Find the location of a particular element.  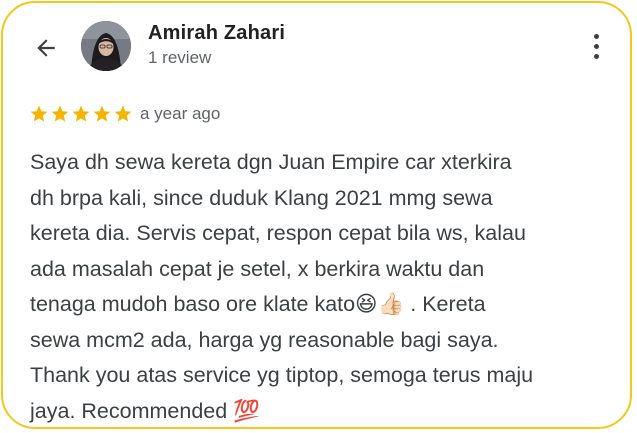

review-time: a year ago is located at coordinates (180, 113).